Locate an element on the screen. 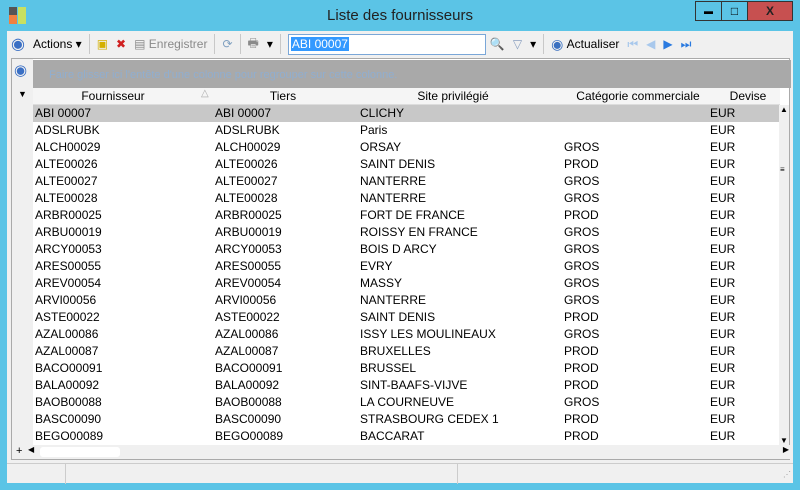  row-menu-icon: ▼ is located at coordinates (22, 94).